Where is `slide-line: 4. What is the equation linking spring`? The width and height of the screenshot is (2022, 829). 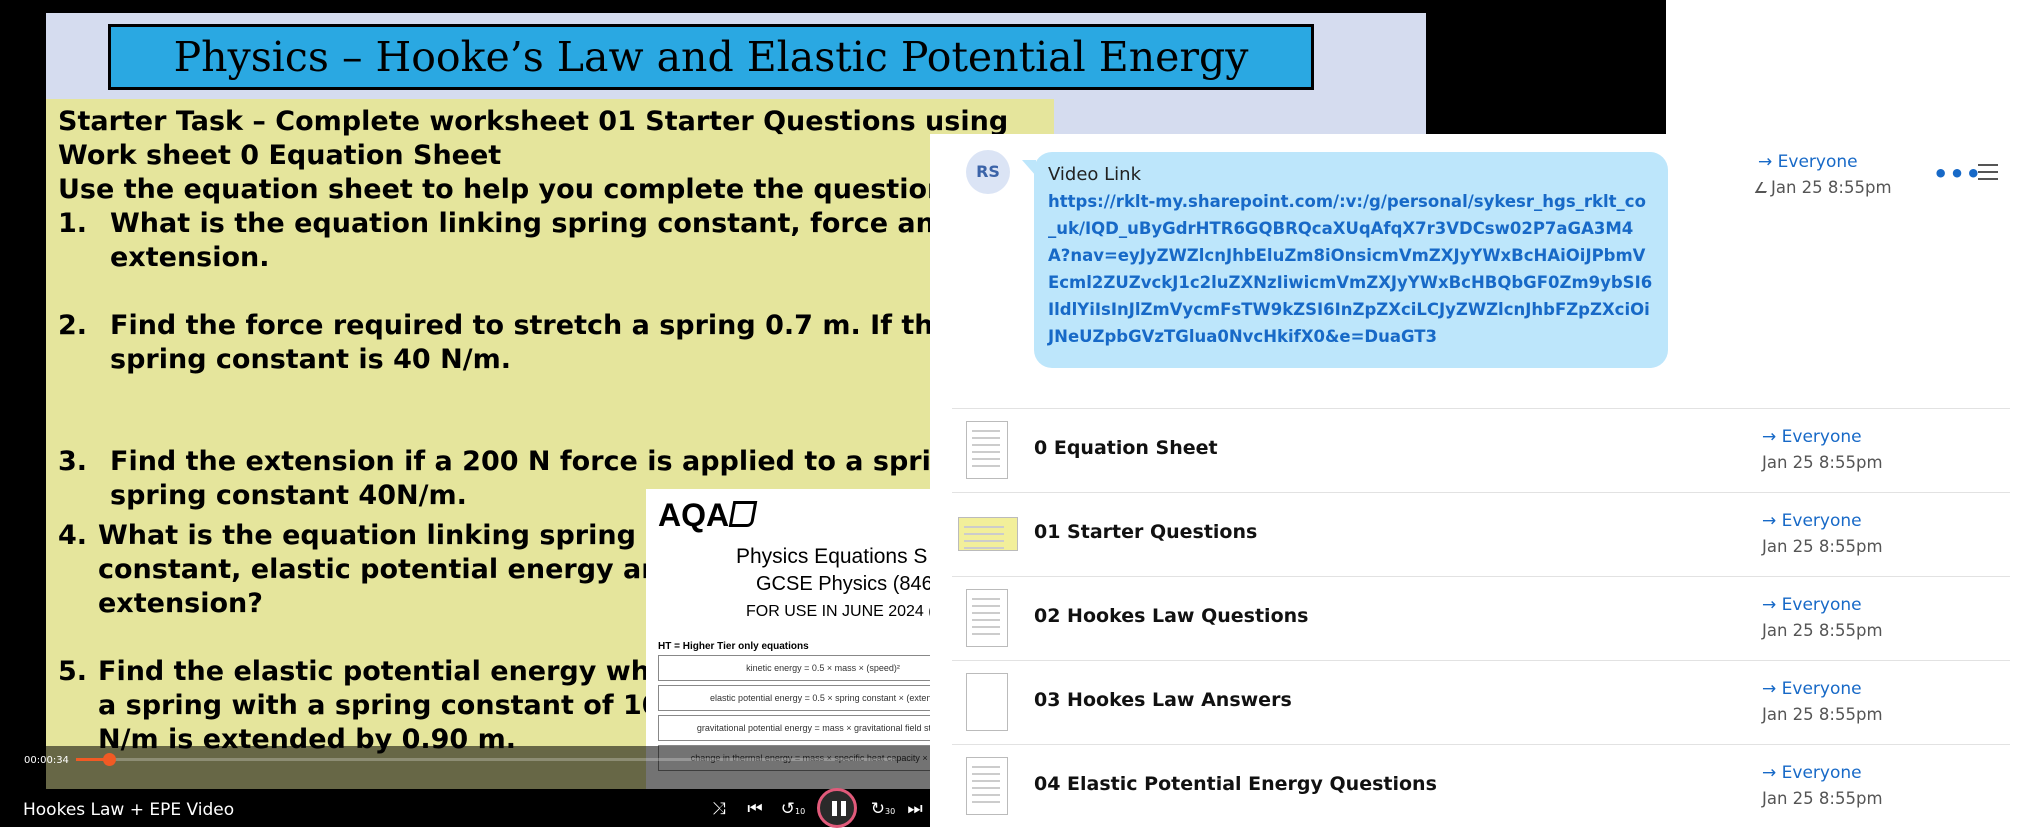 slide-line: 4. What is the equation linking spring is located at coordinates (347, 535).